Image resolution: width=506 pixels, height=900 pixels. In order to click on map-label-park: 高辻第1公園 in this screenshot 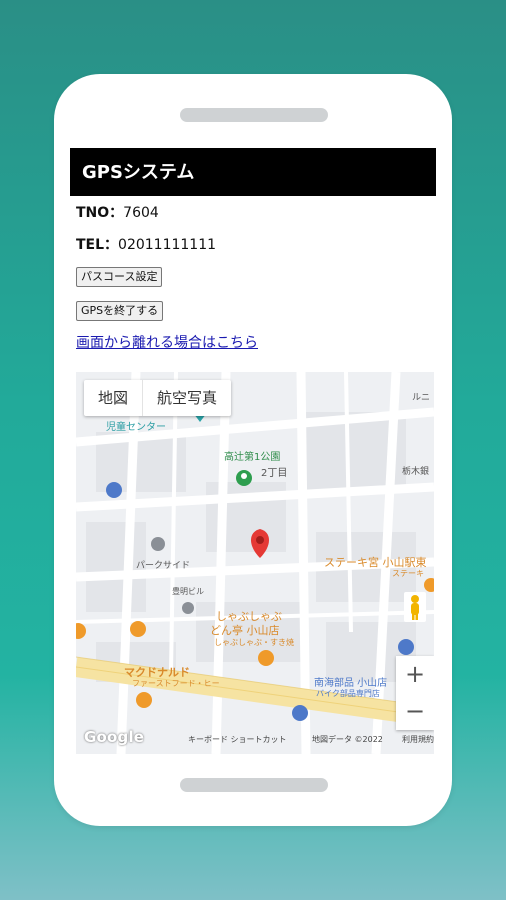, I will do `click(252, 457)`.